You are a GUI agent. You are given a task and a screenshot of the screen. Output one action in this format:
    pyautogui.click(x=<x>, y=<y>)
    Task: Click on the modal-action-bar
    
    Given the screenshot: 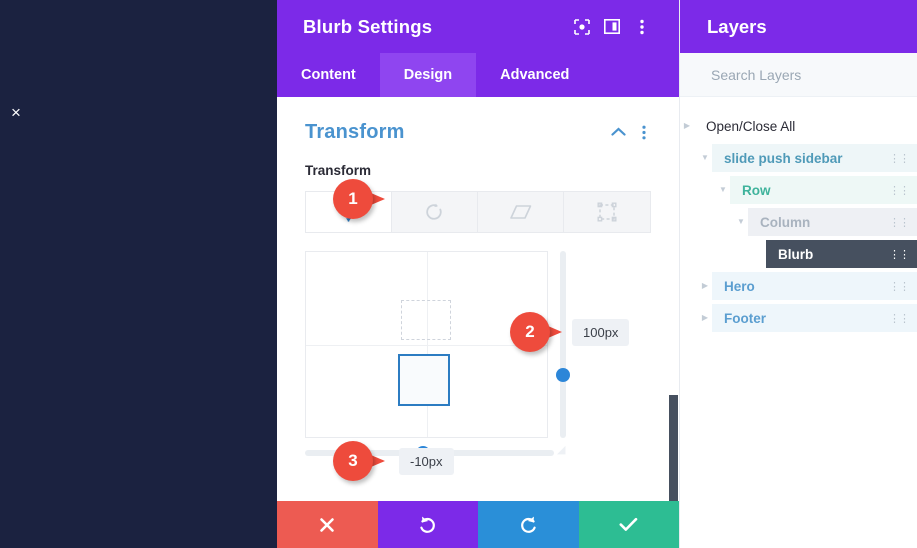 What is the action you would take?
    pyautogui.click(x=478, y=524)
    